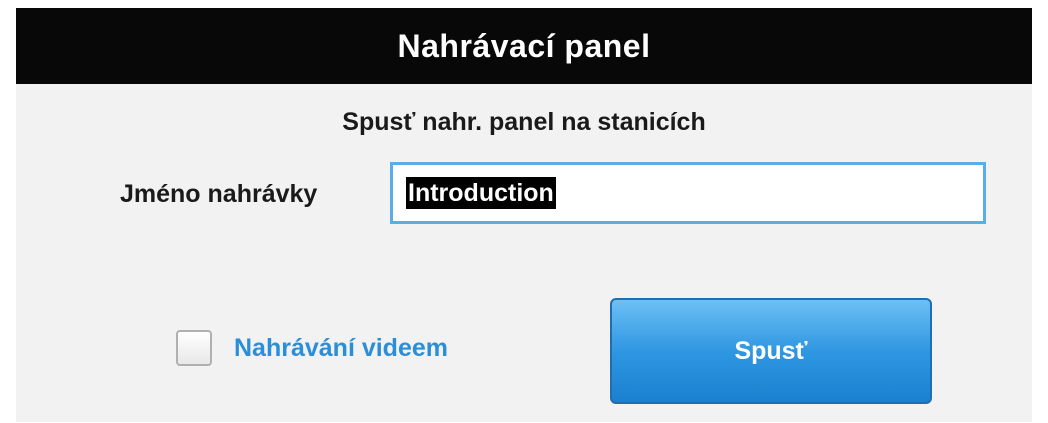  I want to click on recording-name-label: Jméno nahrávky, so click(219, 194).